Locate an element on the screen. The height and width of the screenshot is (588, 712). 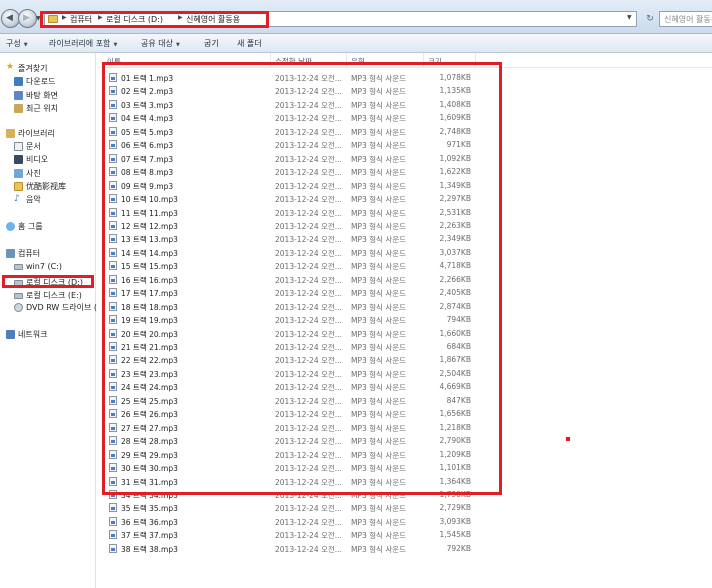
document-icon is located at coordinates (18, 146).